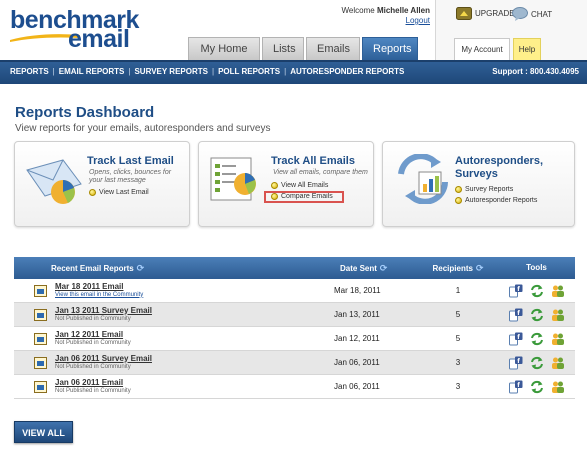 This screenshot has width=587, height=454. I want to click on column-header-date: Date Sent ⟳, so click(369, 268).